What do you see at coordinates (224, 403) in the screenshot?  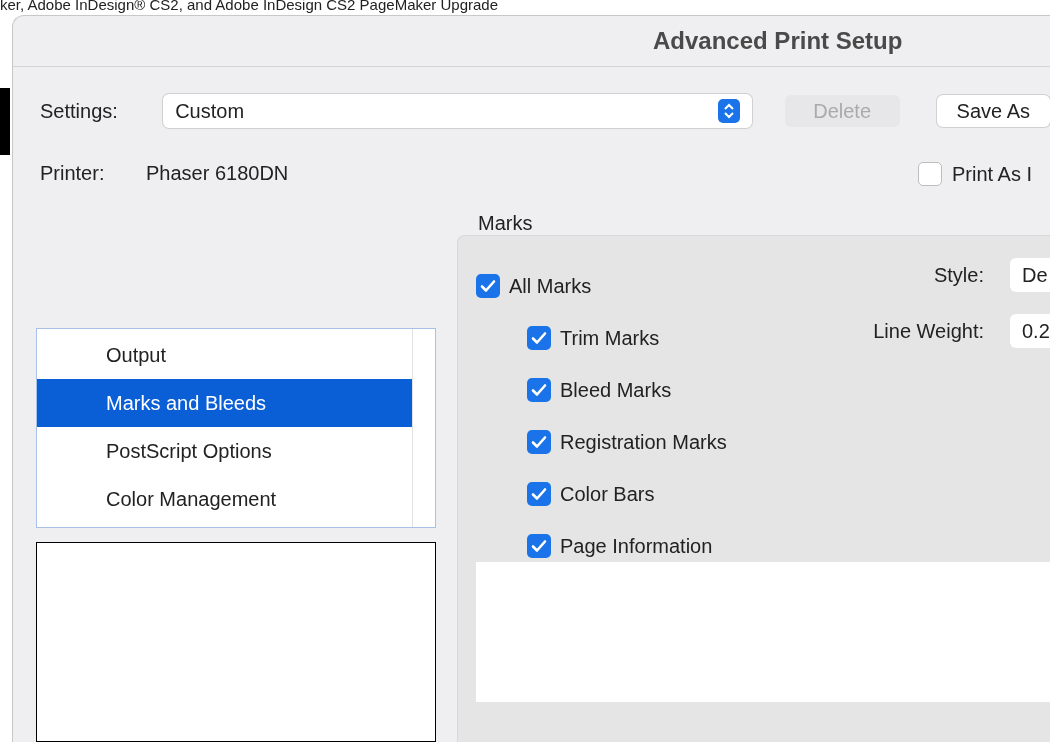 I see `category-item: Marks and Bleeds` at bounding box center [224, 403].